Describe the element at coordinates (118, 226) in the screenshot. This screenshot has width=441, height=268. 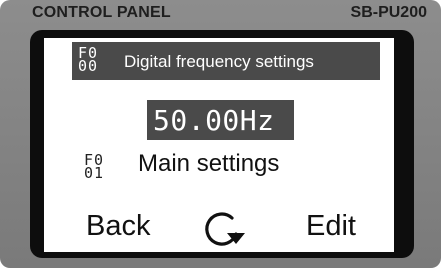
I see `back-button: Back` at that location.